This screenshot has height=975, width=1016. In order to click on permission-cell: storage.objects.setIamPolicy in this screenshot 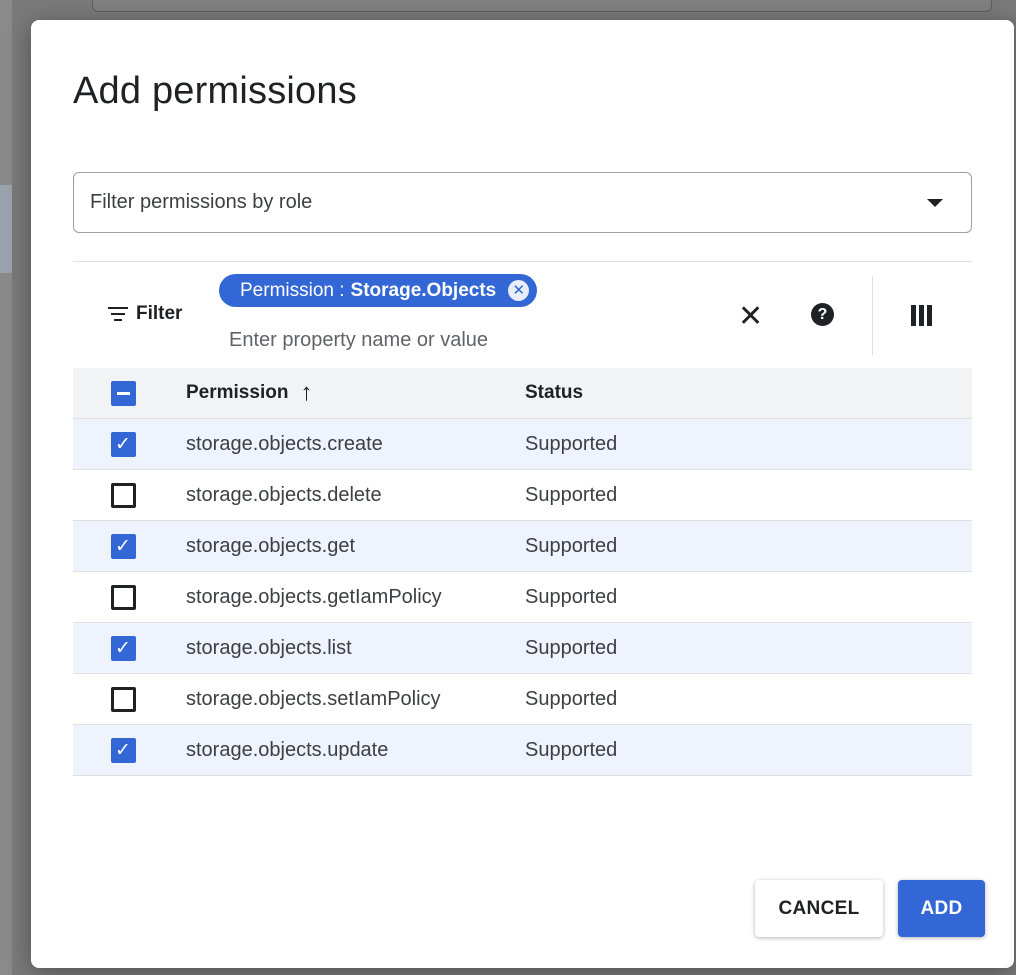, I will do `click(313, 698)`.